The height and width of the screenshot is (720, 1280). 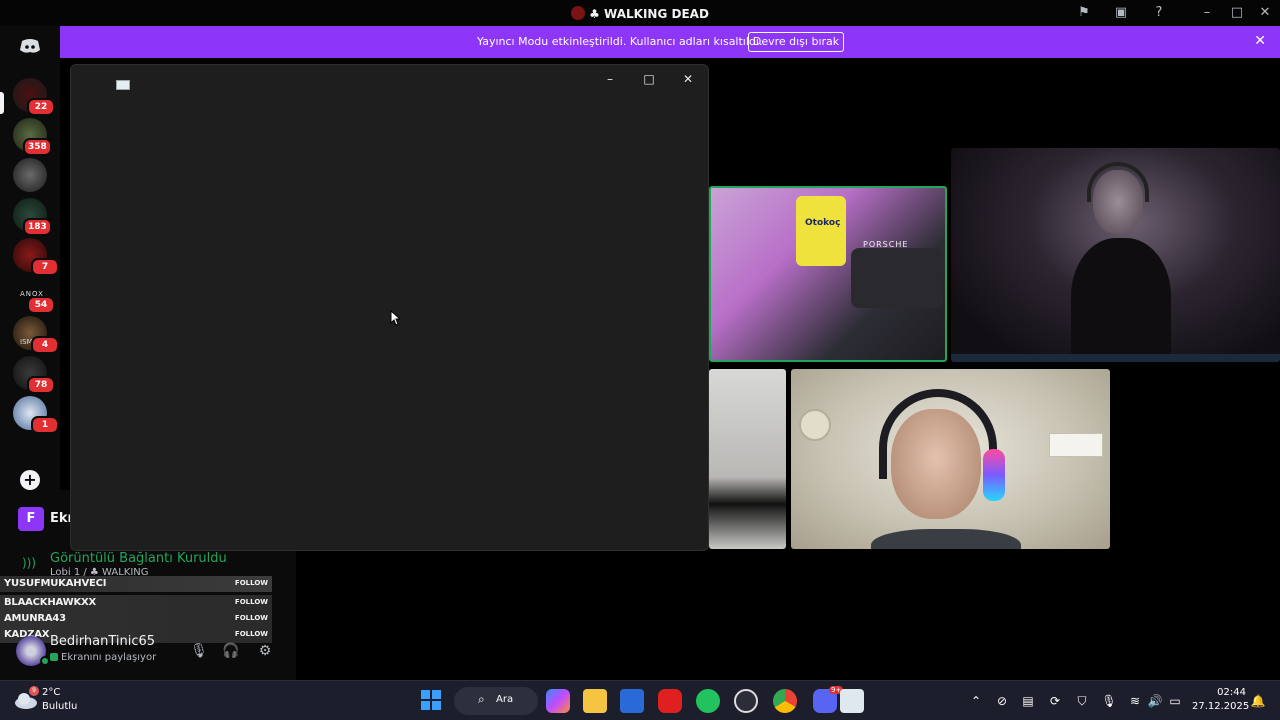 What do you see at coordinates (1220, 706) in the screenshot?
I see `clock-date: 27.12.2025` at bounding box center [1220, 706].